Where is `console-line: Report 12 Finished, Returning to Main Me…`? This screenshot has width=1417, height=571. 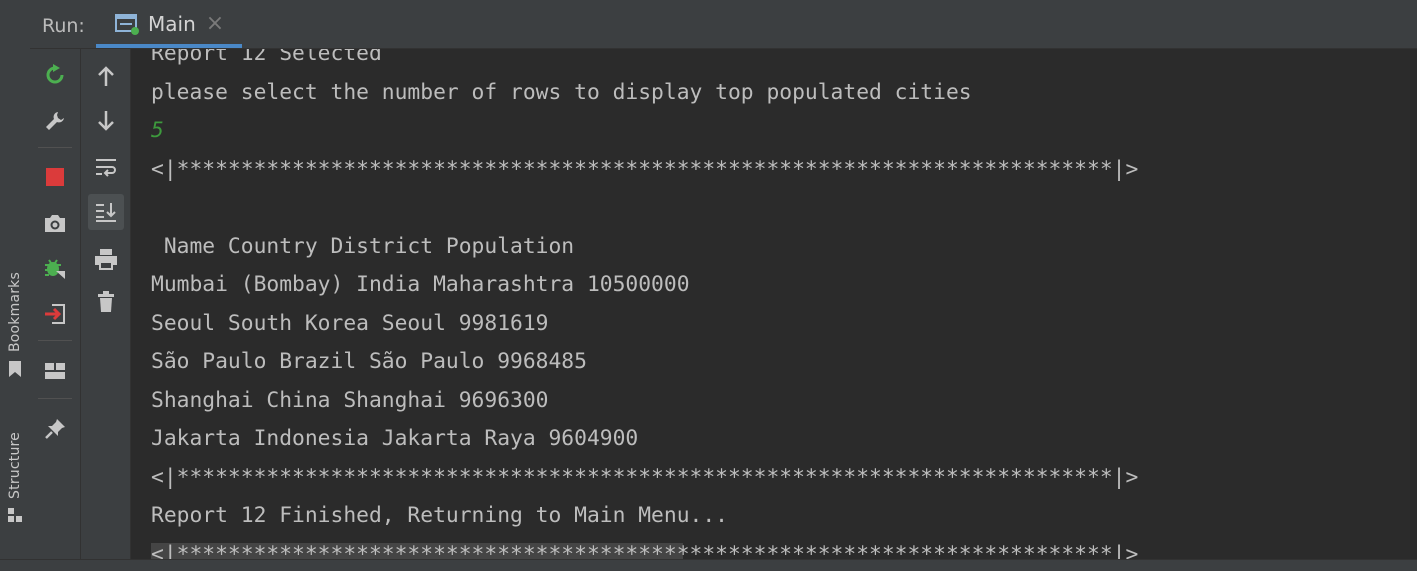
console-line: Report 12 Finished, Returning to Main Me… is located at coordinates (439, 515).